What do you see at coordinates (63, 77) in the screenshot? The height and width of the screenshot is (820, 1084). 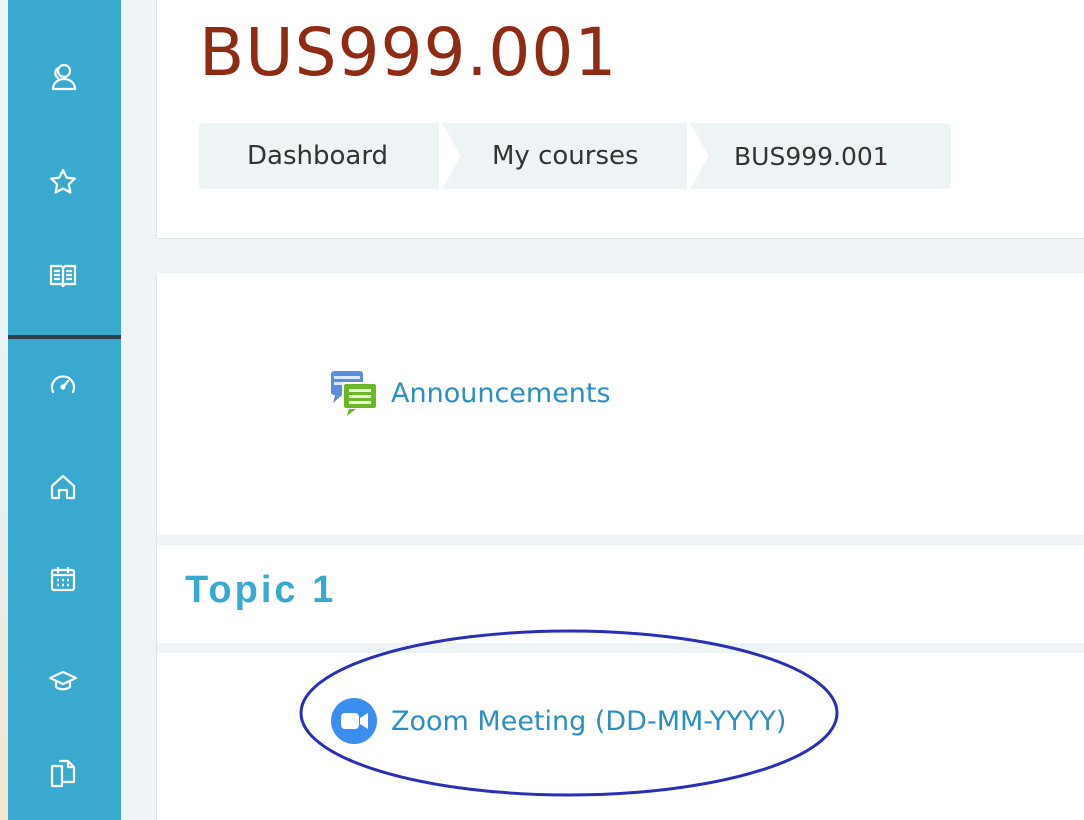 I see `participants-icon` at bounding box center [63, 77].